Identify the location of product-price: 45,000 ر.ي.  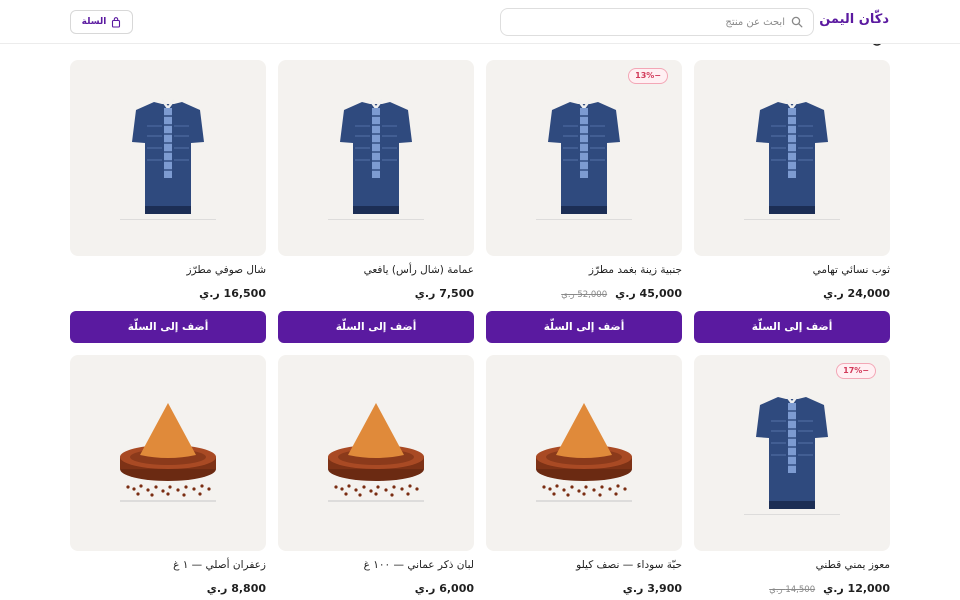
(648, 293).